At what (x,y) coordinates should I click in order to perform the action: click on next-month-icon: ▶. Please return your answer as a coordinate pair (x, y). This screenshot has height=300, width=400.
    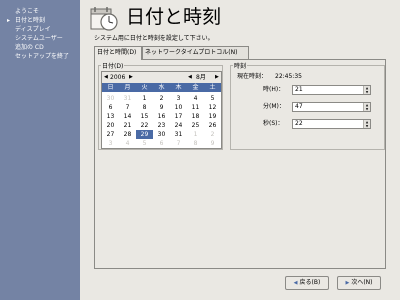
    Looking at the image, I should click on (217, 77).